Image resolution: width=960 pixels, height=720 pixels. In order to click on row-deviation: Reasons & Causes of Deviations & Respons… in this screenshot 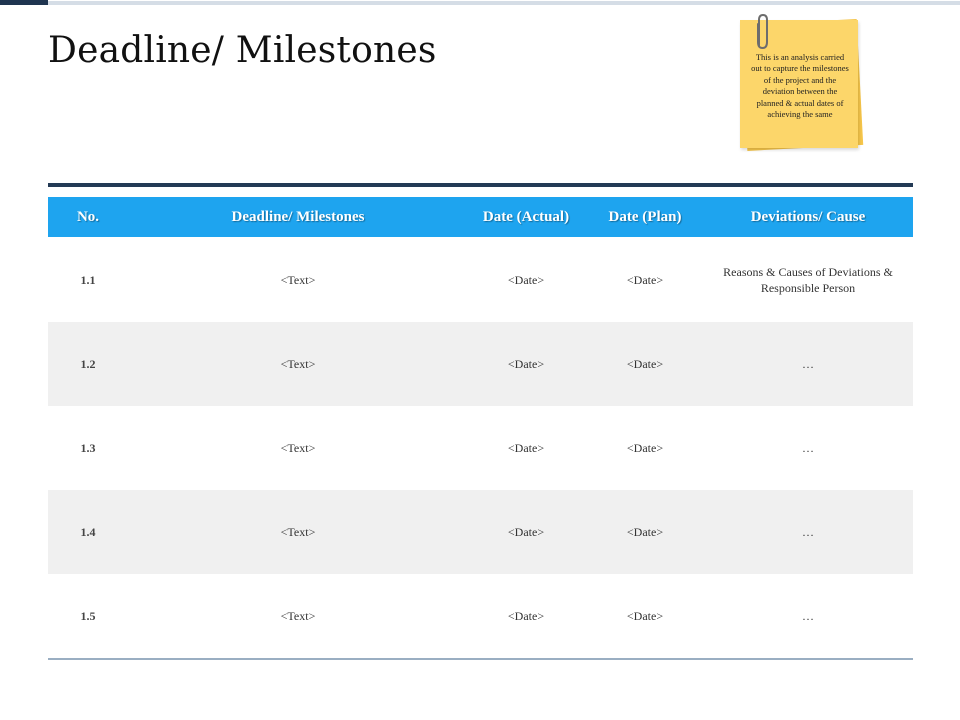, I will do `click(808, 280)`.